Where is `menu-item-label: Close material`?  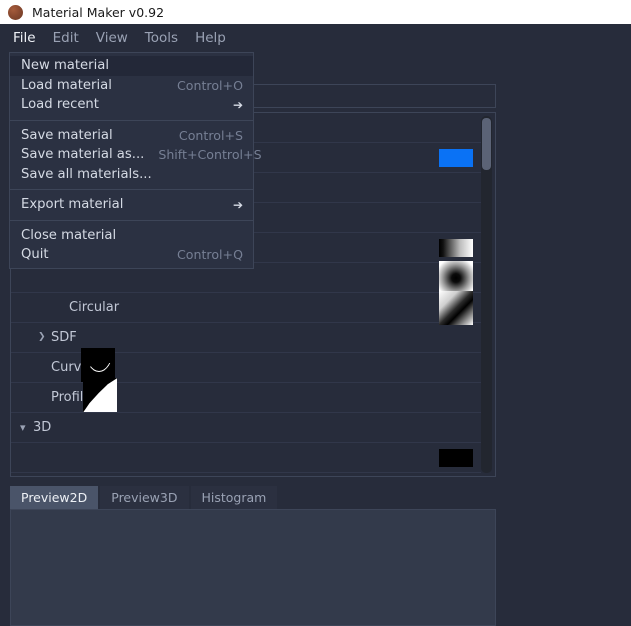 menu-item-label: Close material is located at coordinates (69, 235).